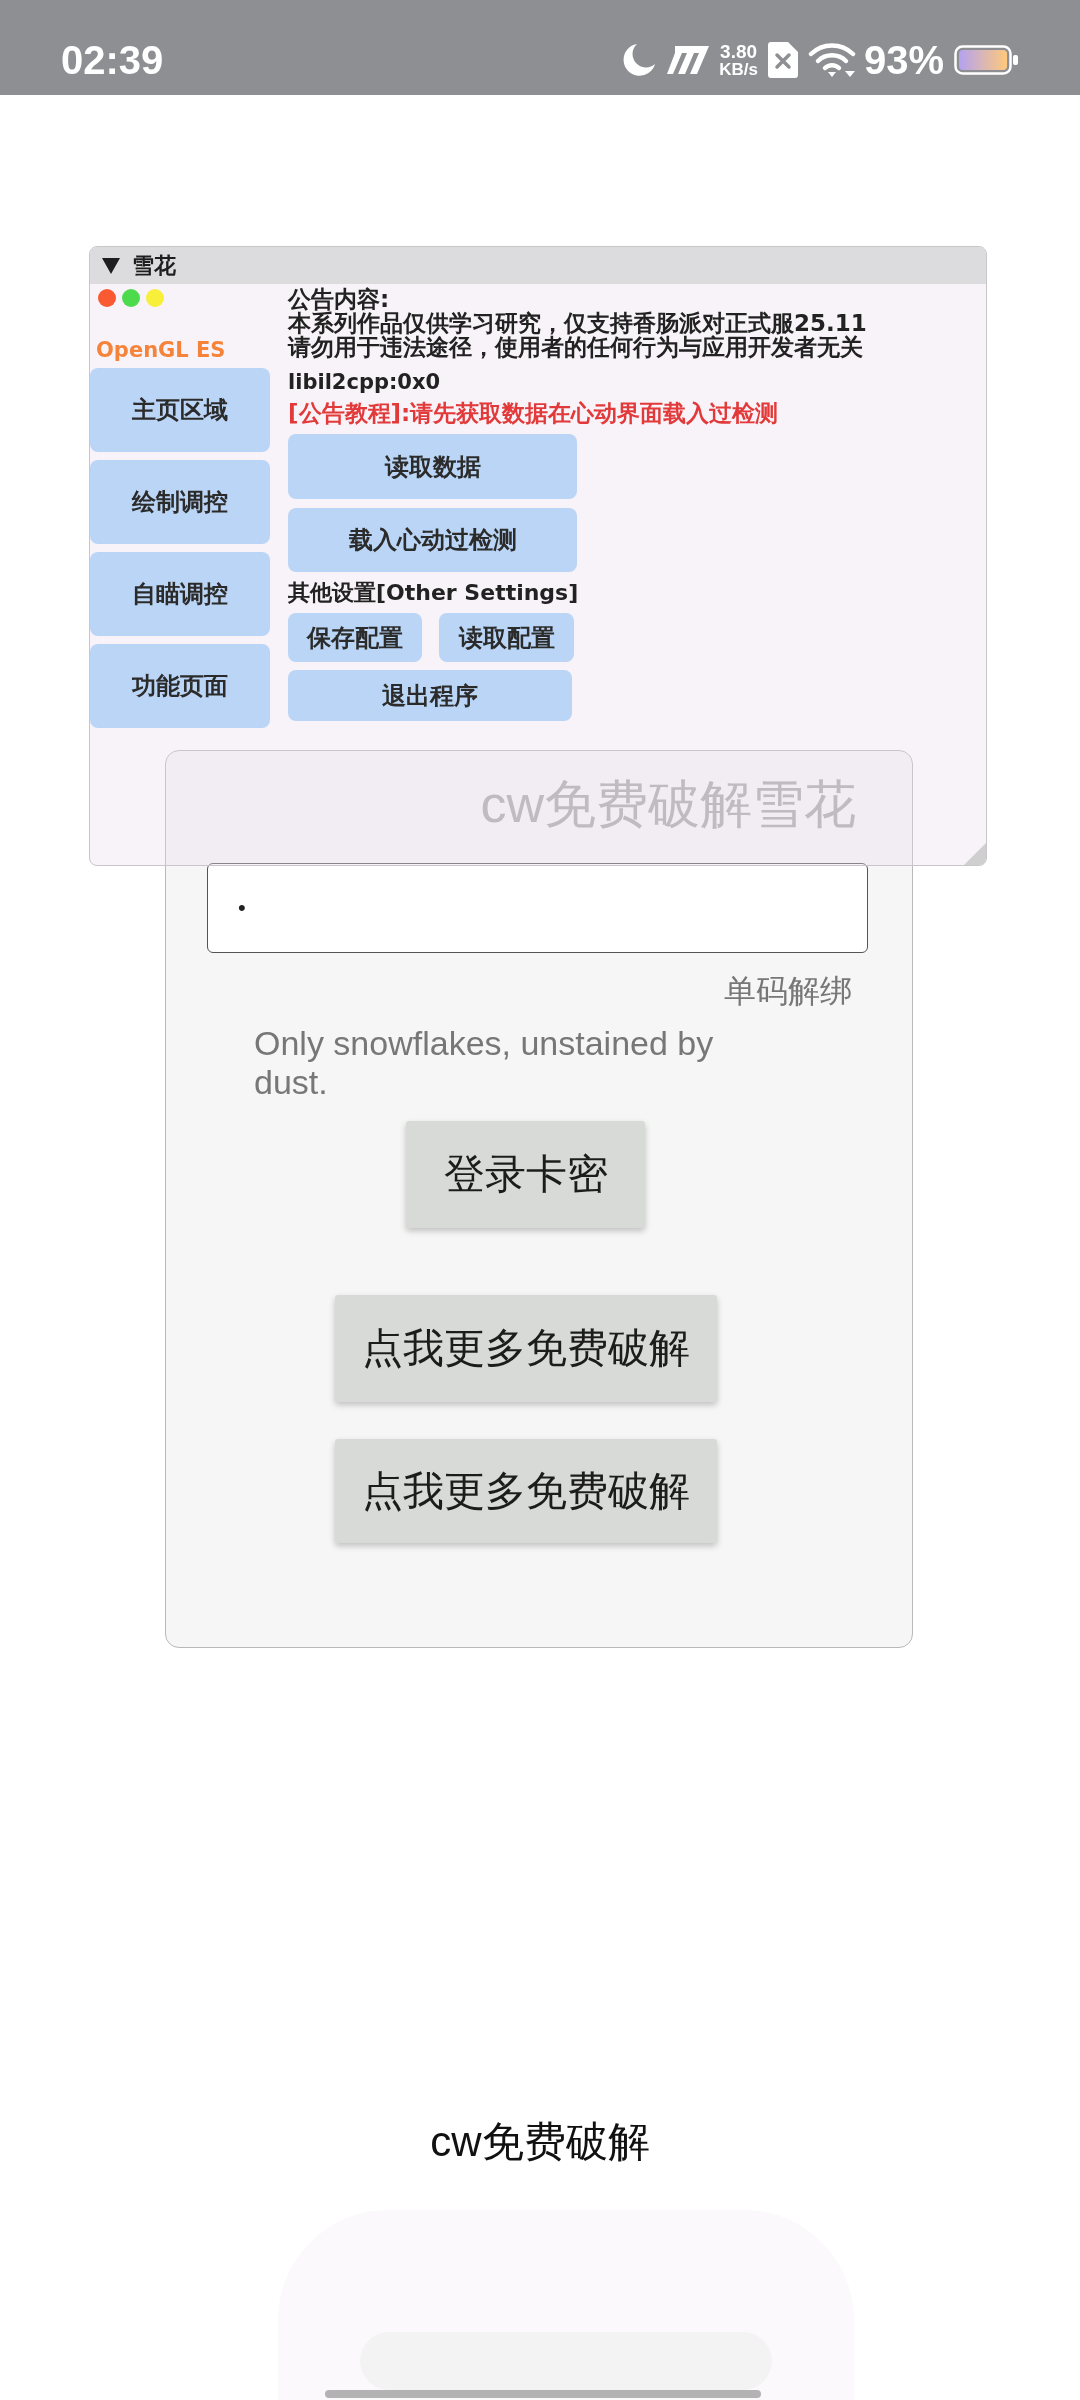 The image size is (1080, 2400). Describe the element at coordinates (788, 991) in the screenshot. I see `unbind-link: 单码解绑` at that location.